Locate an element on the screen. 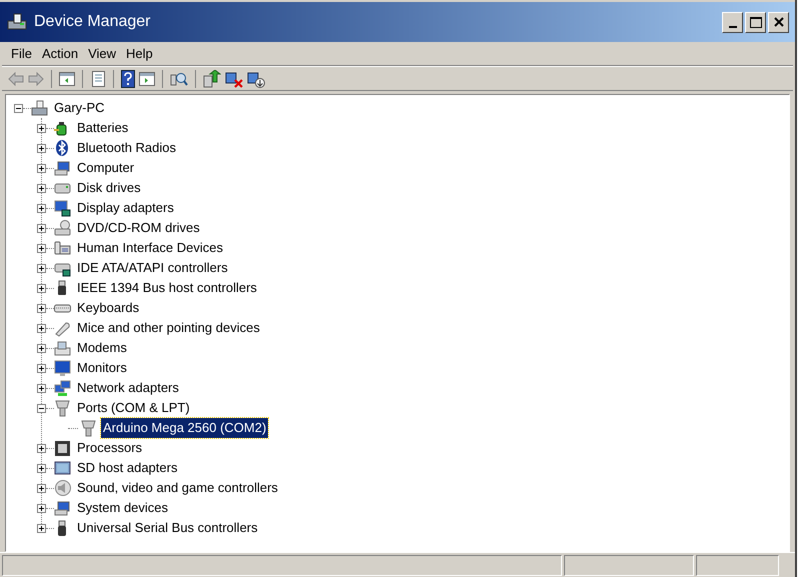 This screenshot has width=812, height=577. disable-icon is located at coordinates (256, 79).